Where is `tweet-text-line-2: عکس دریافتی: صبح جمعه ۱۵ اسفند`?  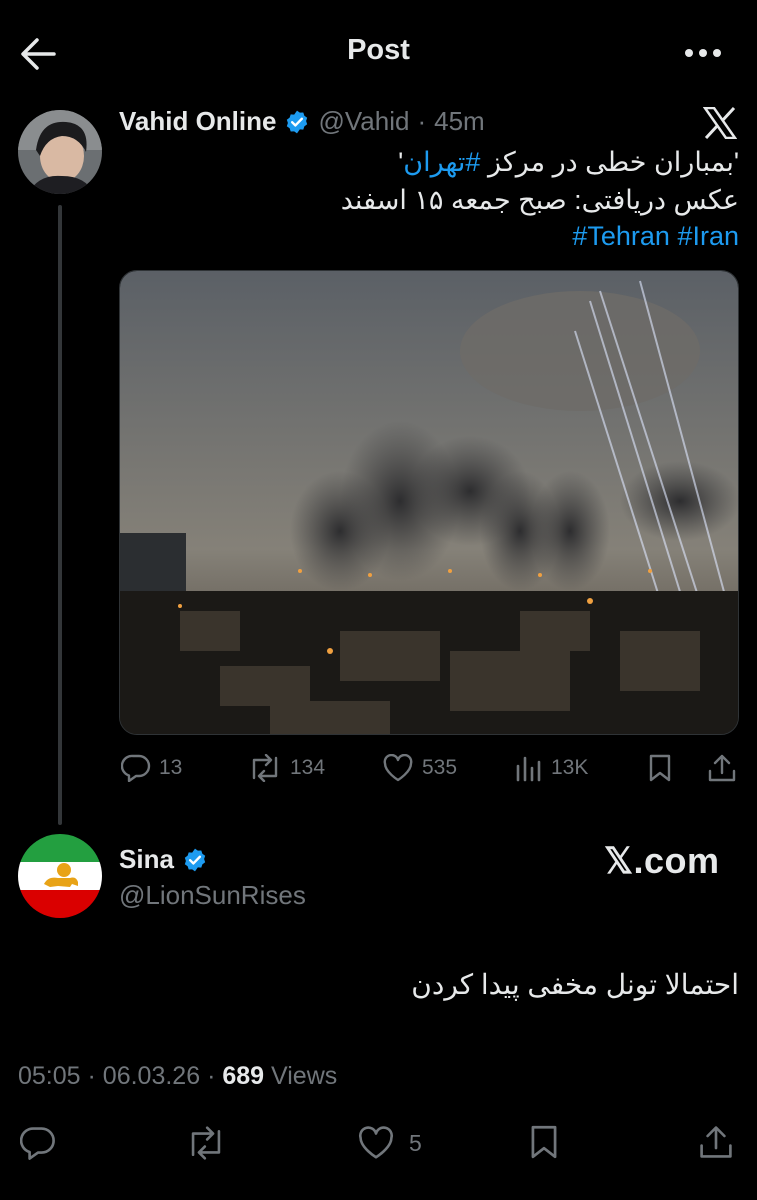
tweet-text-line-2: عکس دریافتی: صبح جمعه ۱۵ اسفند is located at coordinates (539, 200).